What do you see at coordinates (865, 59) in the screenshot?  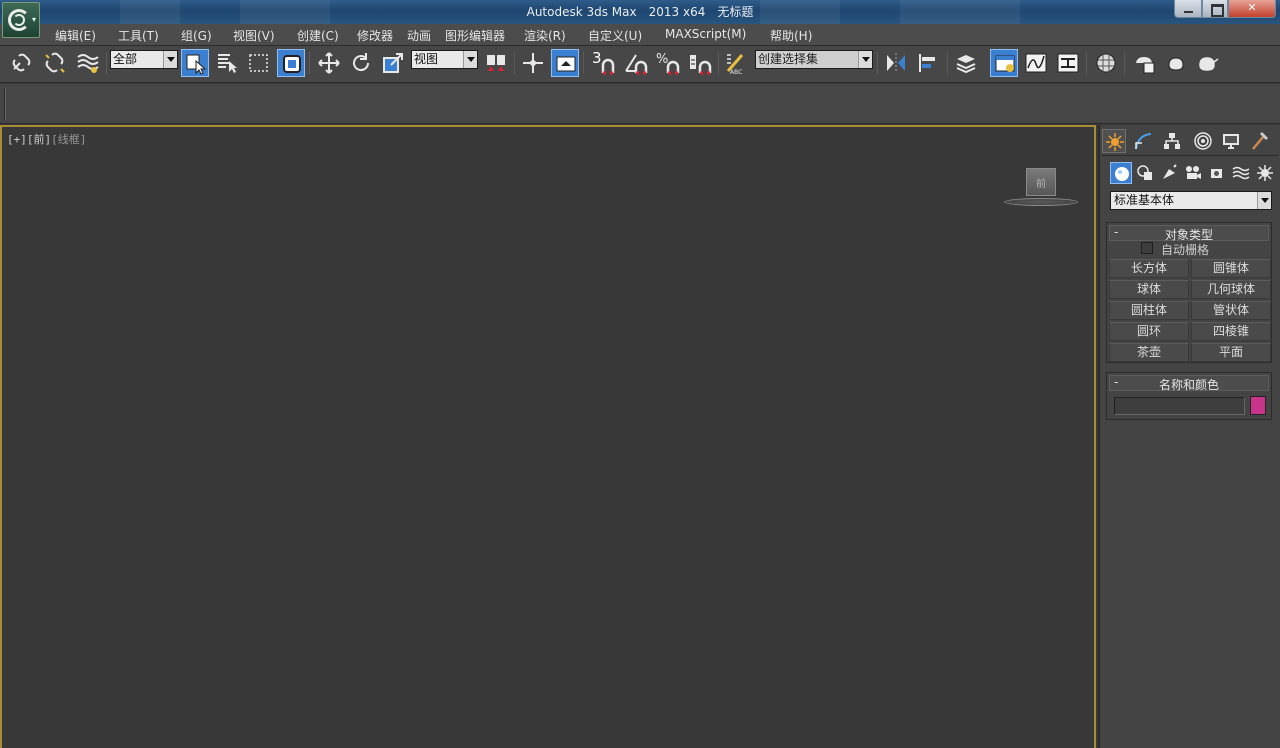 I see `chevron-down-icon` at bounding box center [865, 59].